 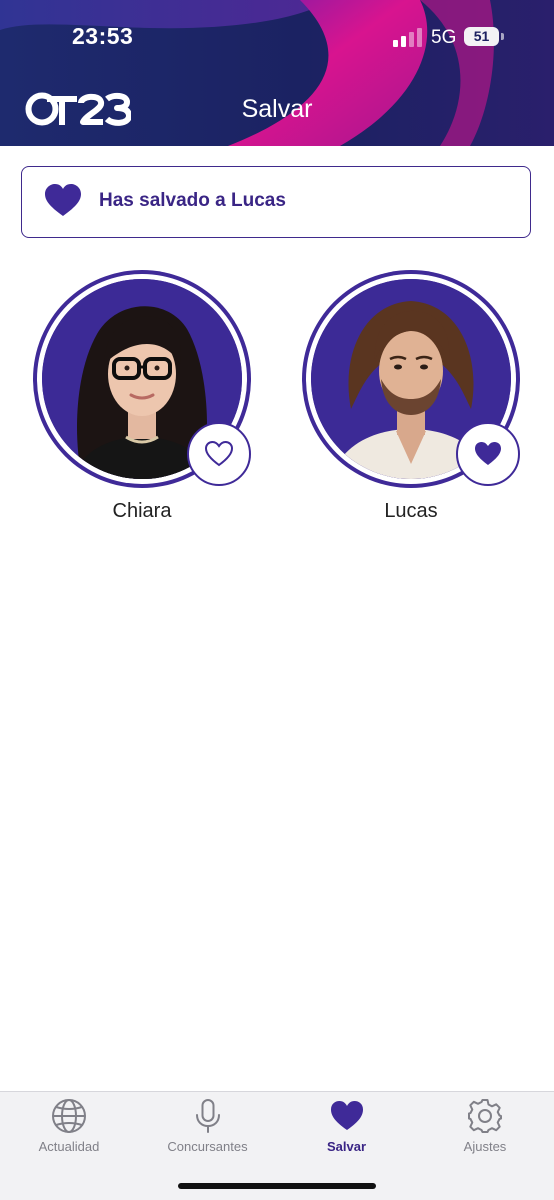 I want to click on tab-ajustes: Ajustes, so click(x=485, y=1132).